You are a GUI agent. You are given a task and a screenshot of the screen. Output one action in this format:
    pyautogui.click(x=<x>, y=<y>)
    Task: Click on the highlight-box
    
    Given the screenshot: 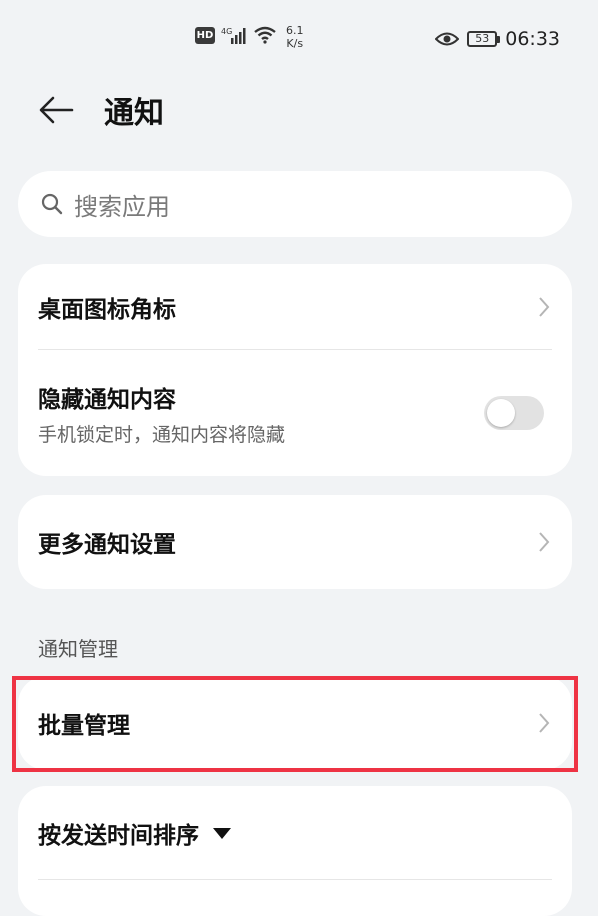 What is the action you would take?
    pyautogui.click(x=295, y=724)
    